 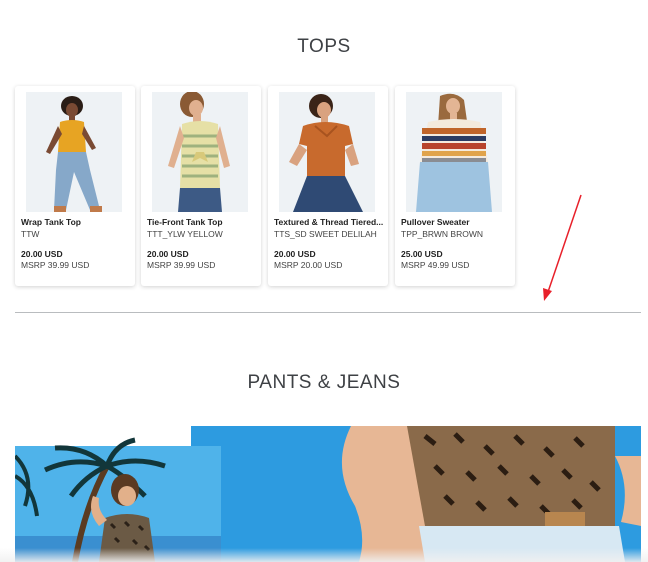 What do you see at coordinates (457, 222) in the screenshot?
I see `product-name: Pullover Sweater` at bounding box center [457, 222].